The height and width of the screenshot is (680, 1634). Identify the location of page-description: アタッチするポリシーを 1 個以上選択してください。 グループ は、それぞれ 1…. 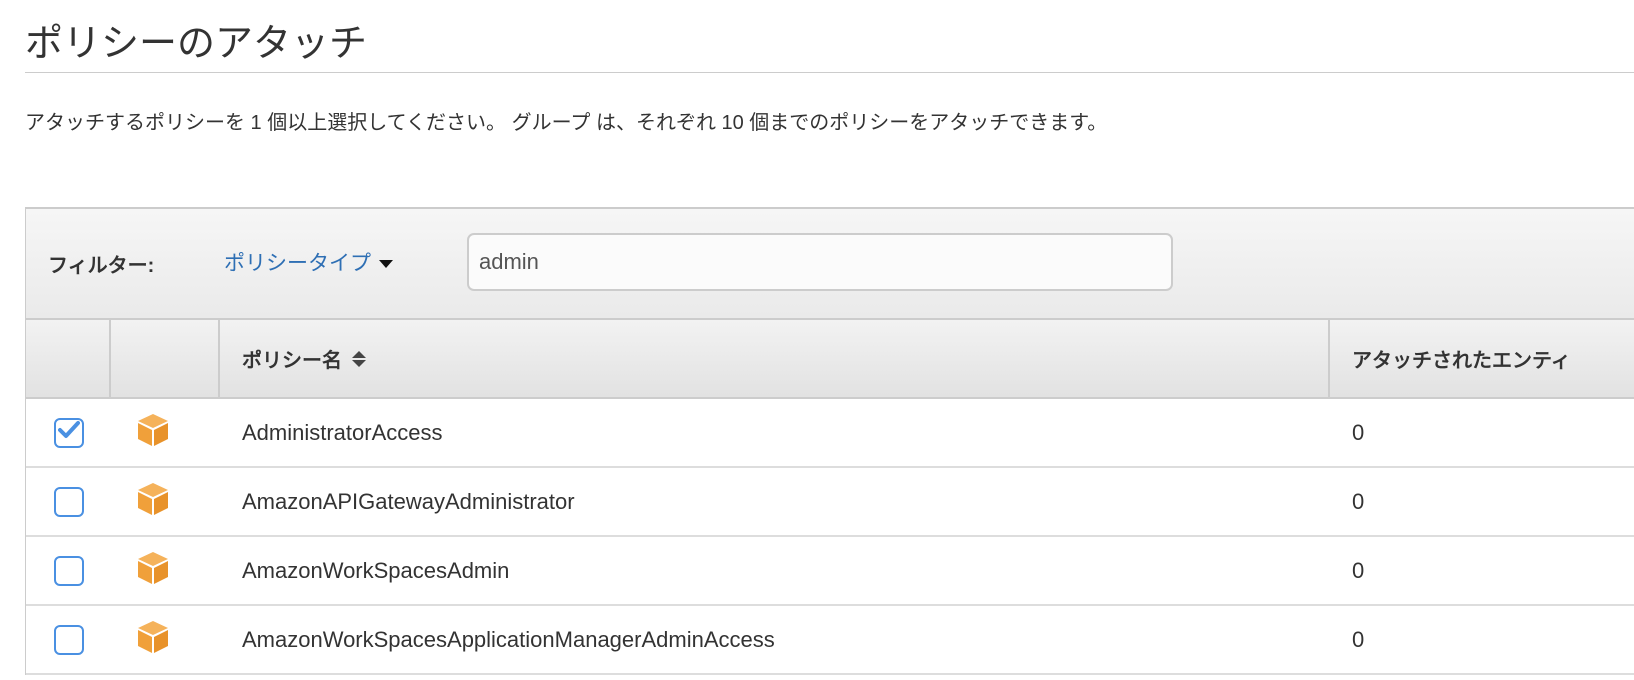
(566, 123).